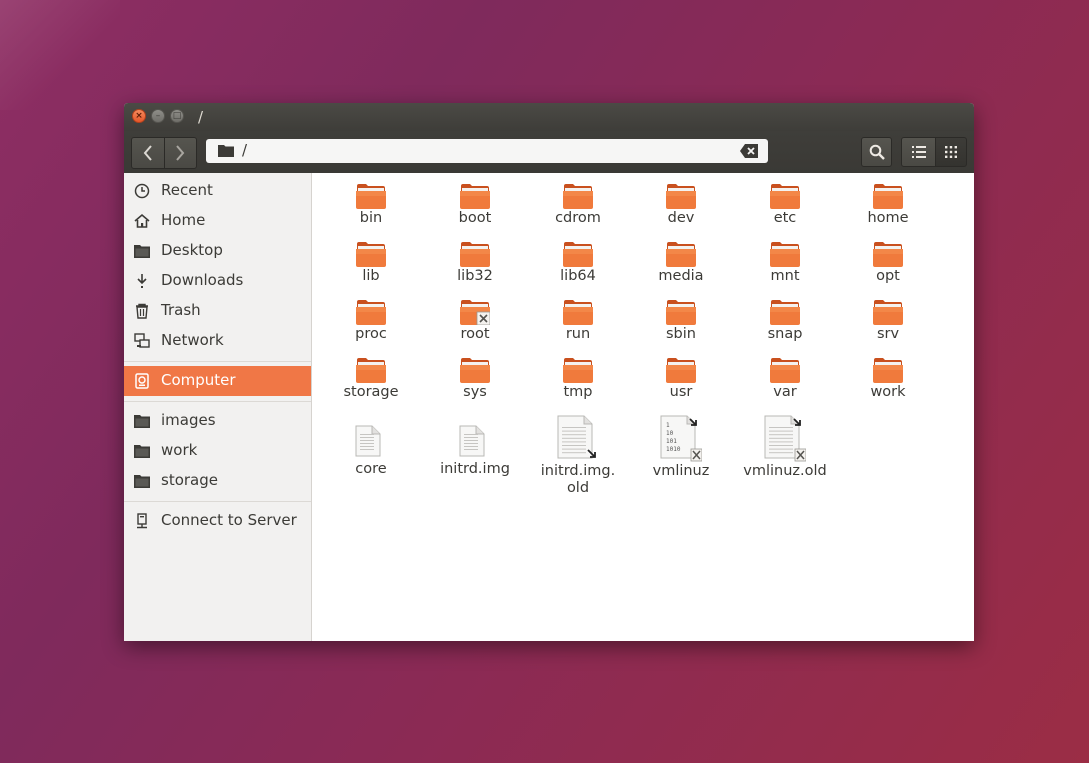 Image resolution: width=1089 pixels, height=763 pixels. I want to click on sidebar-item-desktop: Desktop, so click(217, 251).